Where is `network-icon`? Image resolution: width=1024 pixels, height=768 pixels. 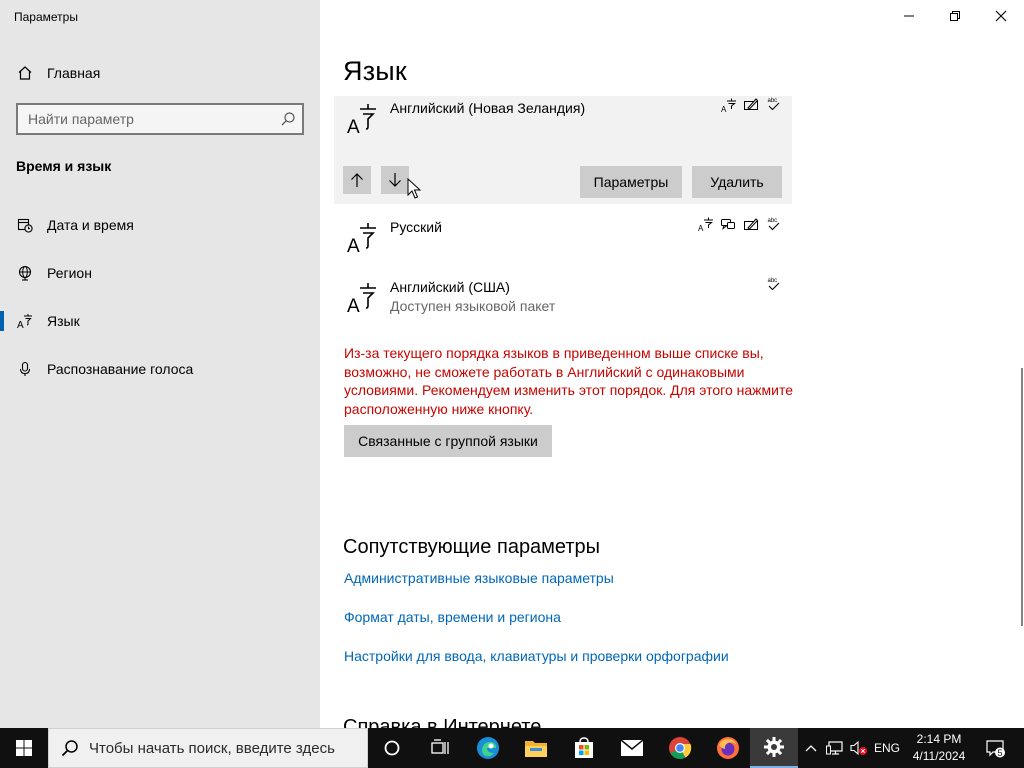
network-icon is located at coordinates (834, 748).